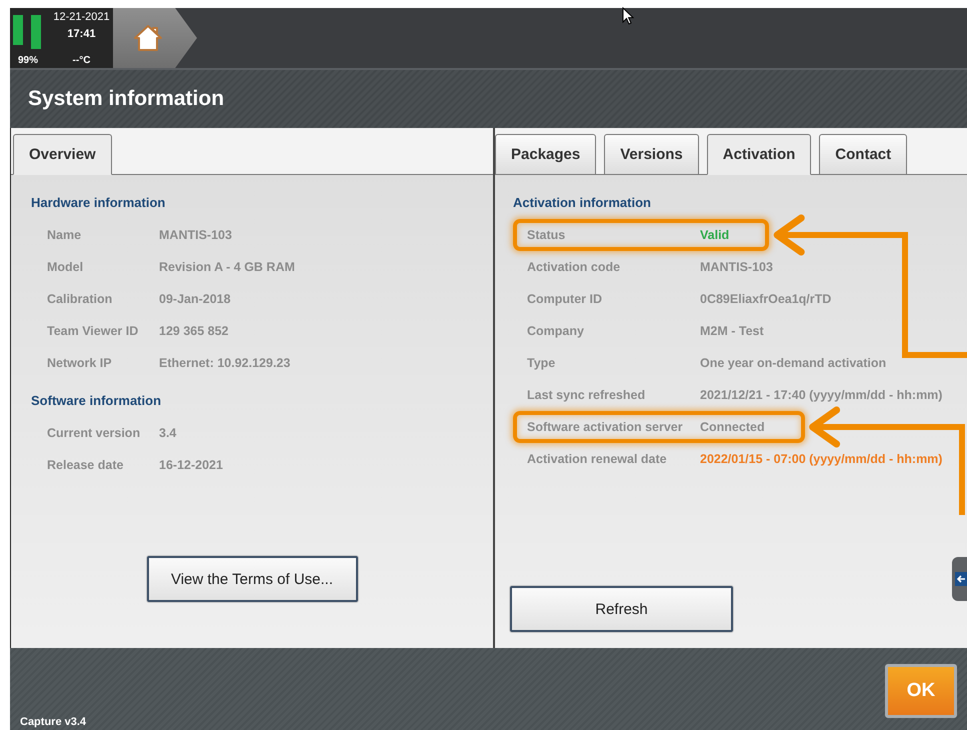 The height and width of the screenshot is (730, 967). I want to click on field-value: M2M - Test, so click(732, 331).